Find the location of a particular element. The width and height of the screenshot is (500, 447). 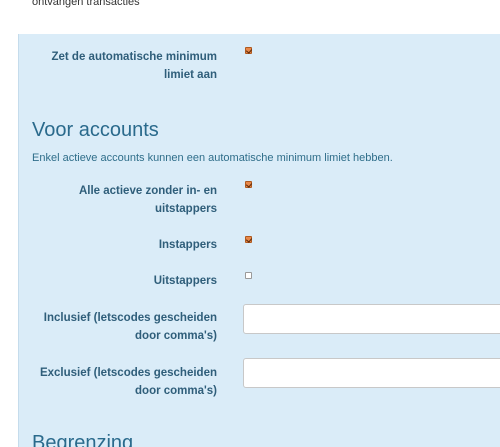

all-active-checkbox is located at coordinates (248, 184).